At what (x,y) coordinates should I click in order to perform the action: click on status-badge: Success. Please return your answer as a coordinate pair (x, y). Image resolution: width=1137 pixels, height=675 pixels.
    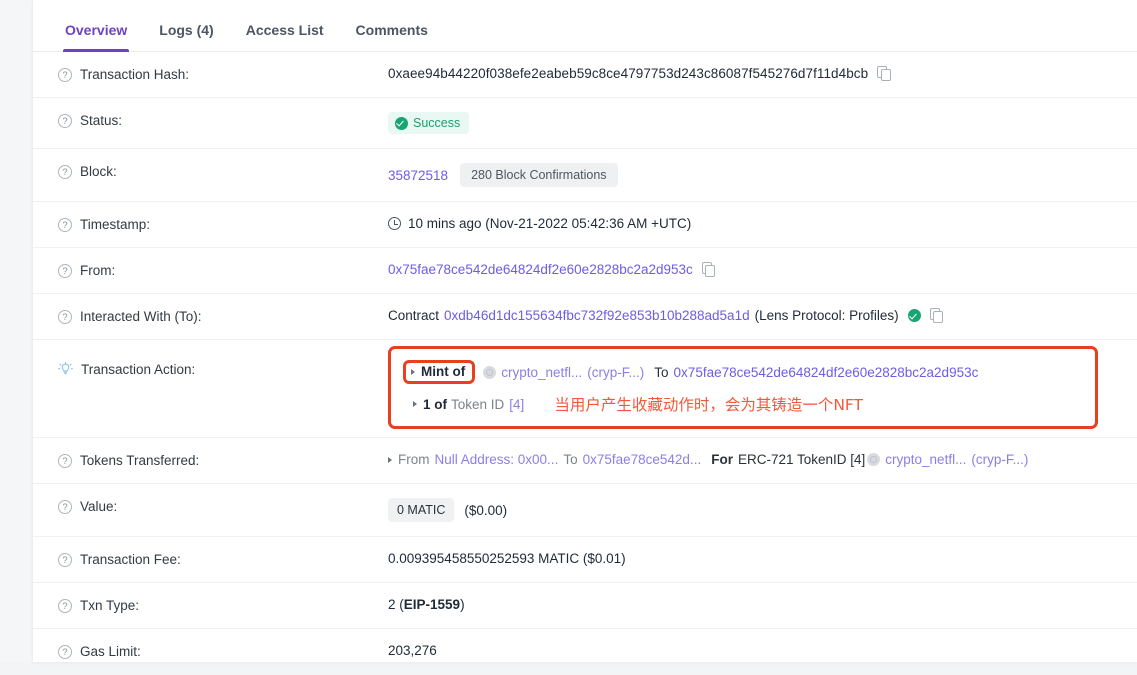
    Looking at the image, I should click on (429, 123).